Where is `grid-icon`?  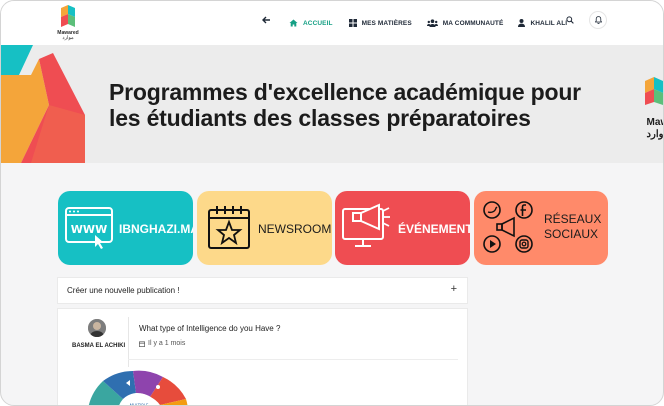
grid-icon is located at coordinates (352, 23).